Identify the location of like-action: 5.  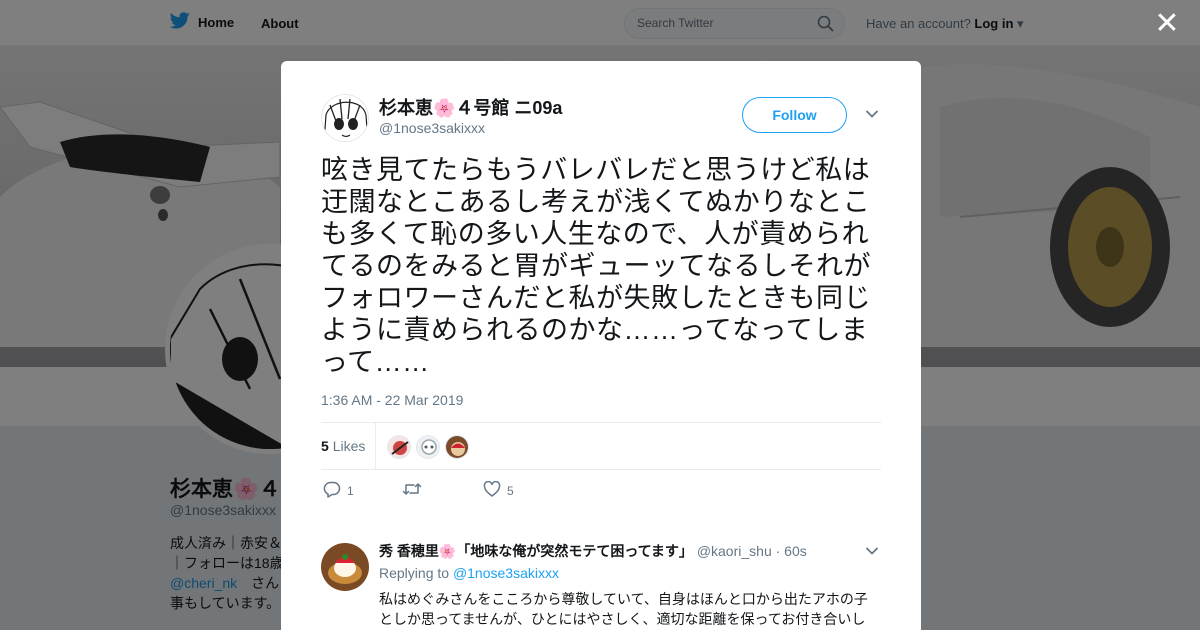
(498, 490).